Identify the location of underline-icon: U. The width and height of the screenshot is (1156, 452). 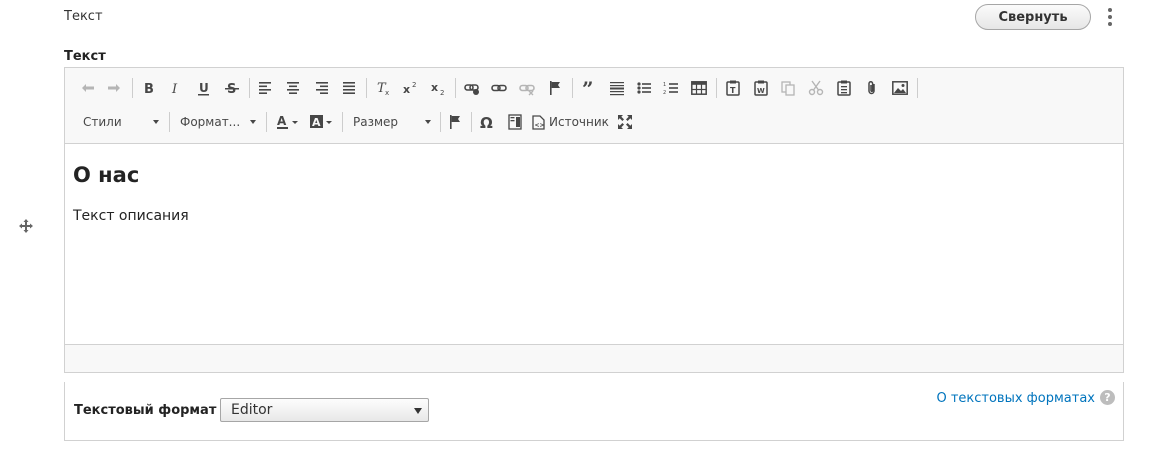
(204, 88).